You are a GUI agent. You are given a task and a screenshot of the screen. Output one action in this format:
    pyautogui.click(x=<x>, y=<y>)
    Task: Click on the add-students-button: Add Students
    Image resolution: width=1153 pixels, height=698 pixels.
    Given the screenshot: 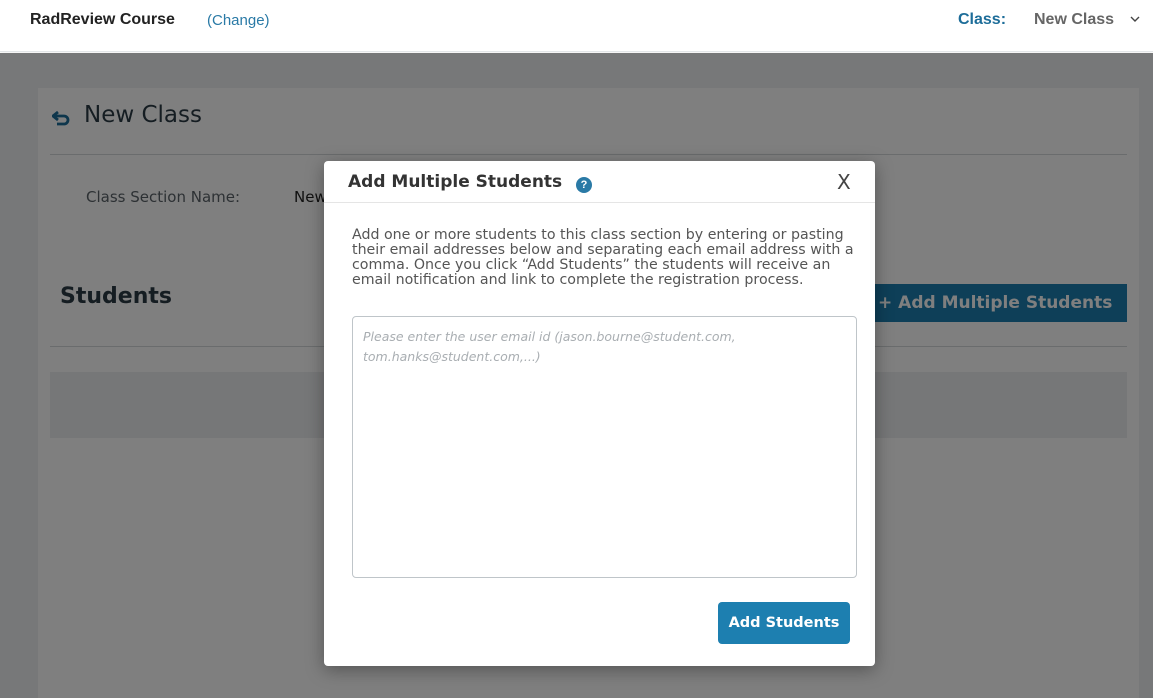 What is the action you would take?
    pyautogui.click(x=784, y=623)
    